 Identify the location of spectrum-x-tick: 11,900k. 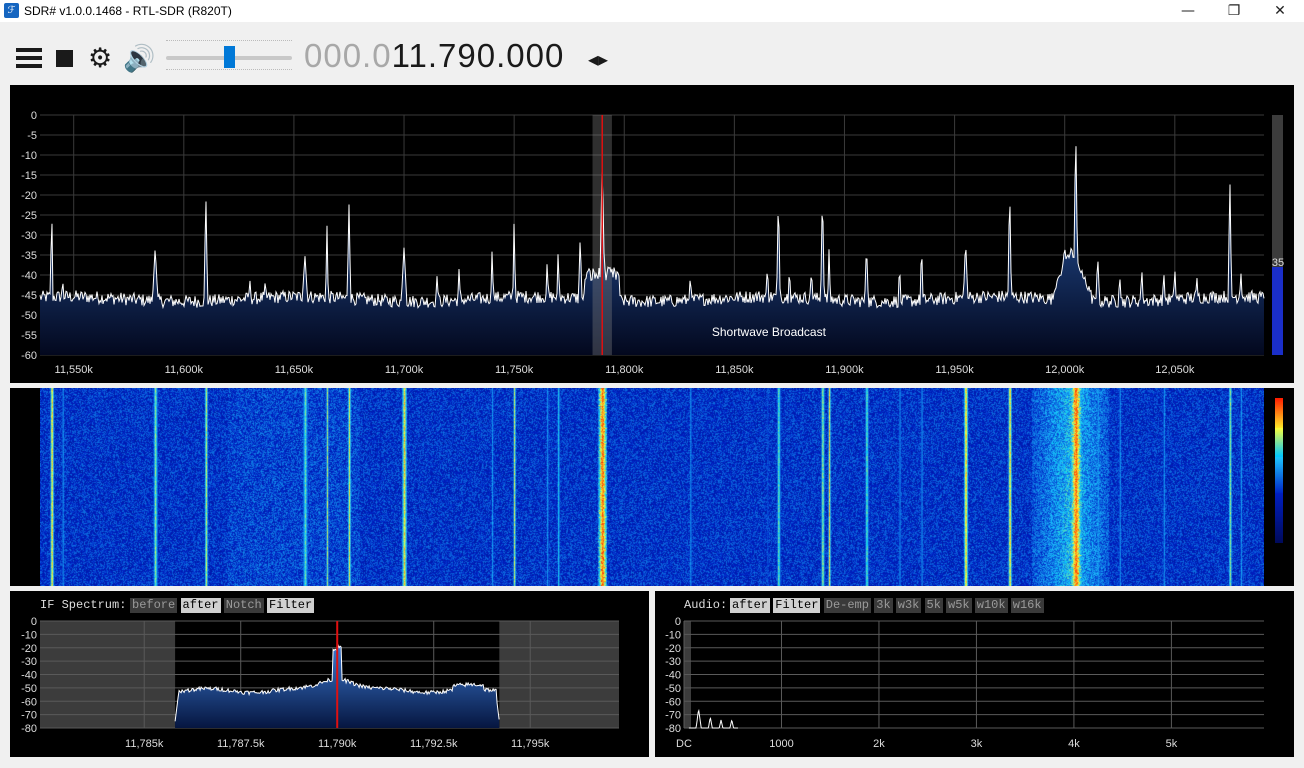
(844, 370).